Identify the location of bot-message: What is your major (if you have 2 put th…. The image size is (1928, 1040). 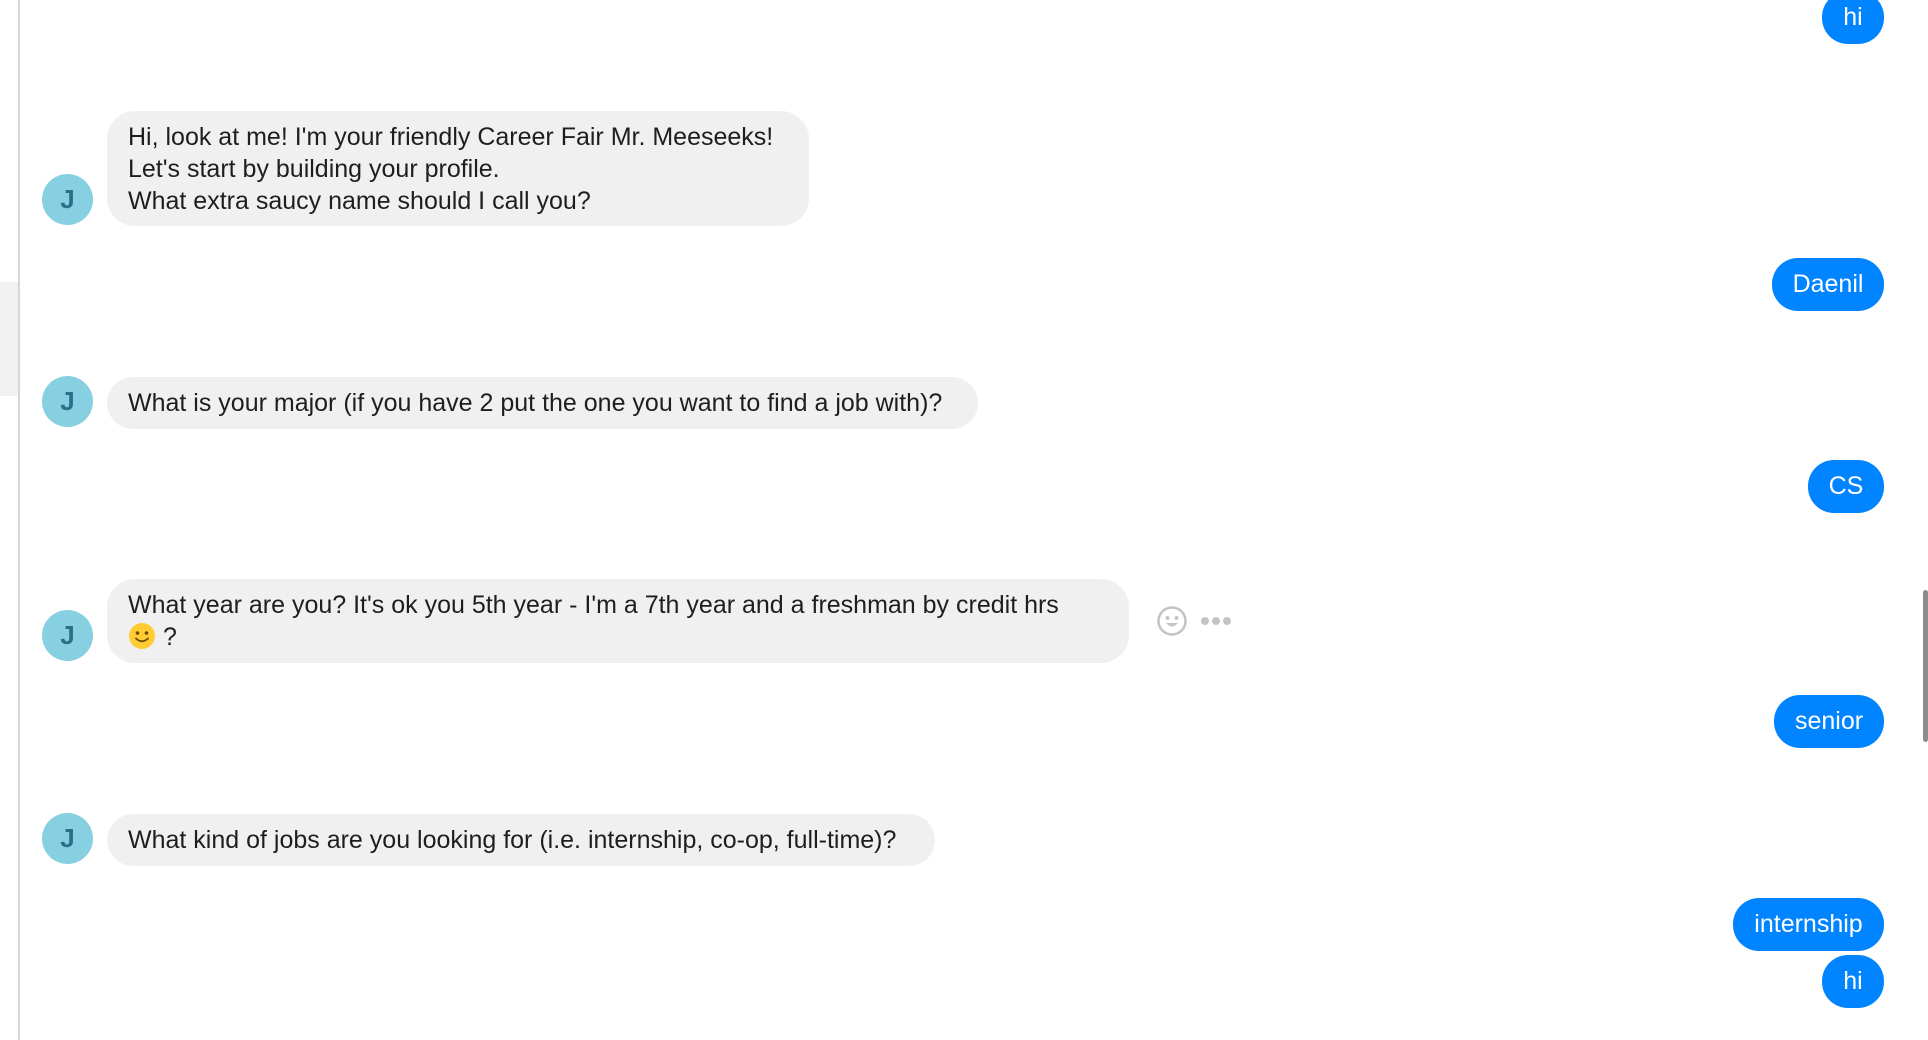
(542, 403).